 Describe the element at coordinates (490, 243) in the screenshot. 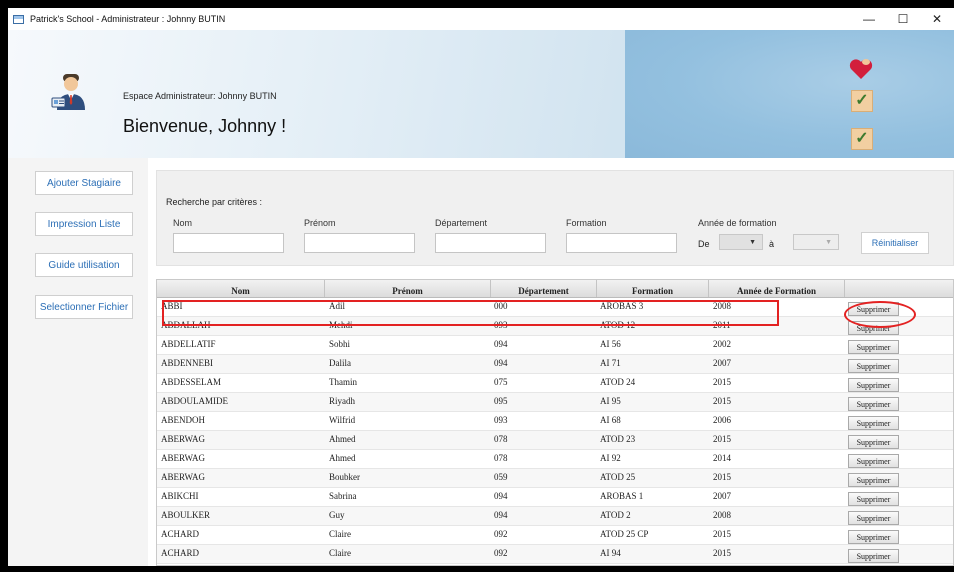

I see `departement-input` at that location.